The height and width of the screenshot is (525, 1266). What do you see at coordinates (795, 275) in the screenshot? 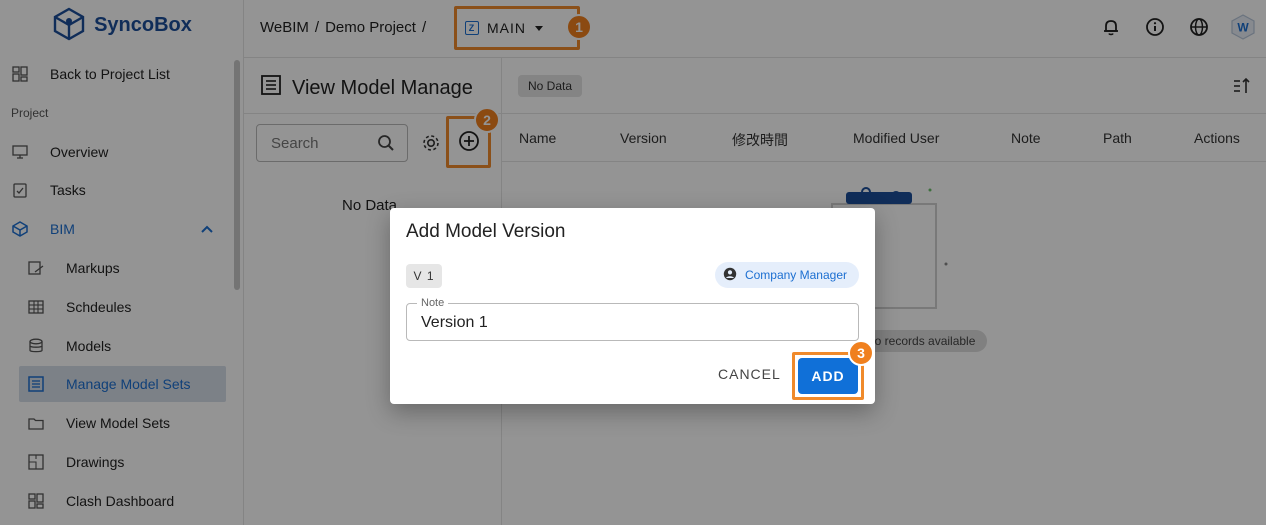
I see `role-label: Company Manager` at bounding box center [795, 275].